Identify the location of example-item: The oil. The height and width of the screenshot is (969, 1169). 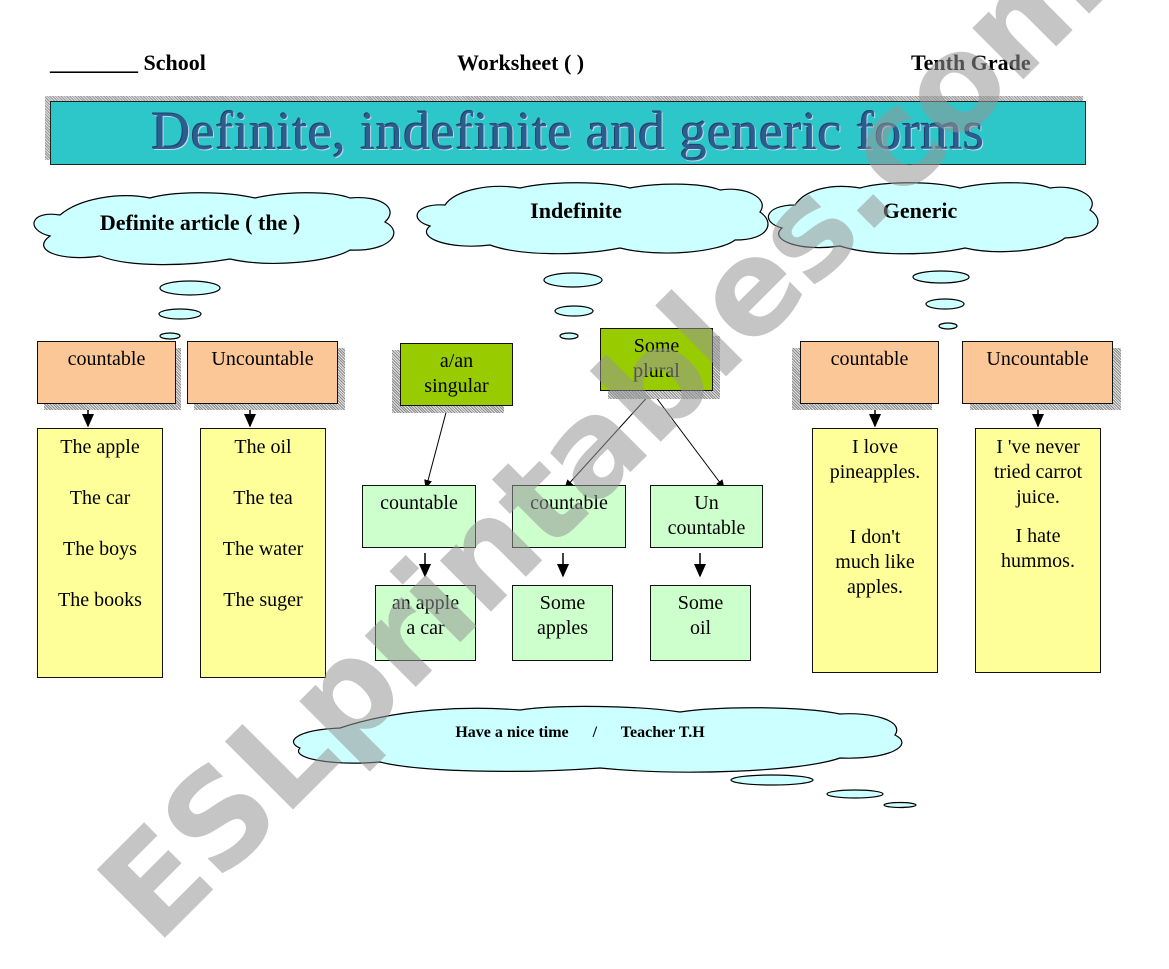
(263, 447).